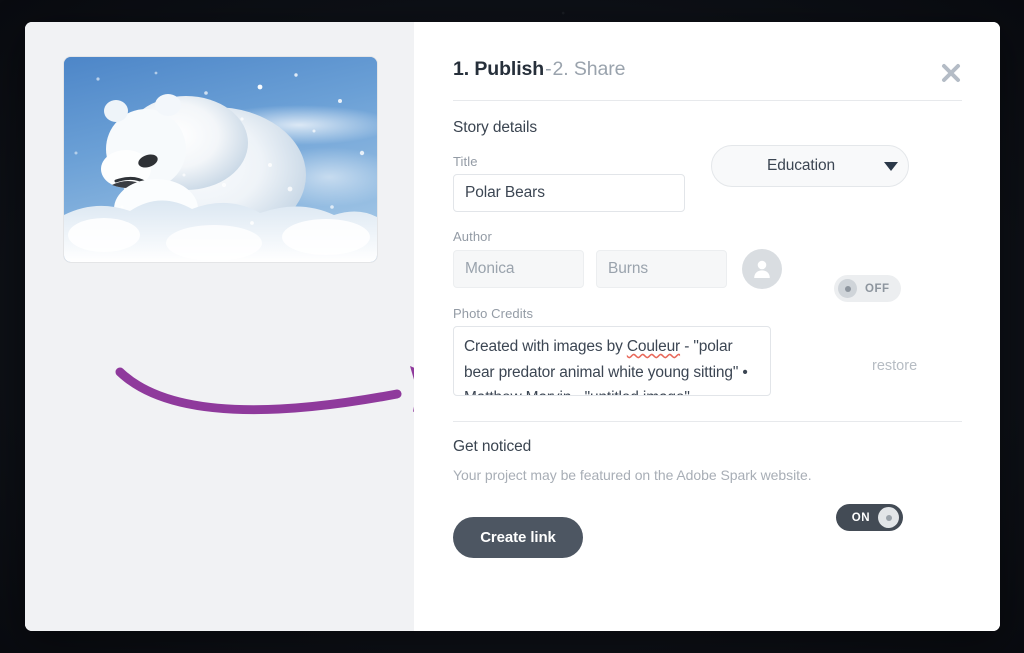  I want to click on author-avatar-upload, so click(762, 269).